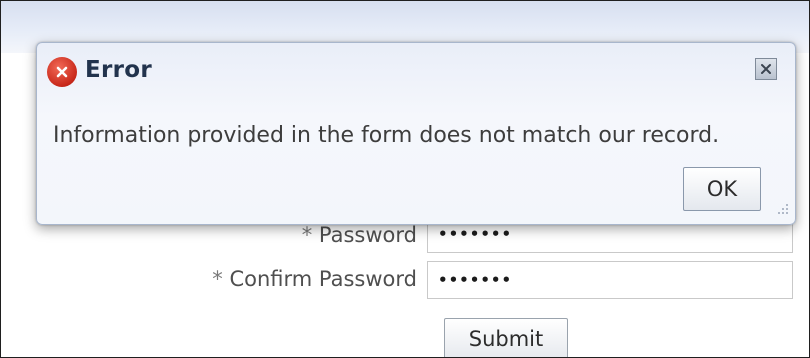  What do you see at coordinates (367, 235) in the screenshot?
I see `password-label-text: Password` at bounding box center [367, 235].